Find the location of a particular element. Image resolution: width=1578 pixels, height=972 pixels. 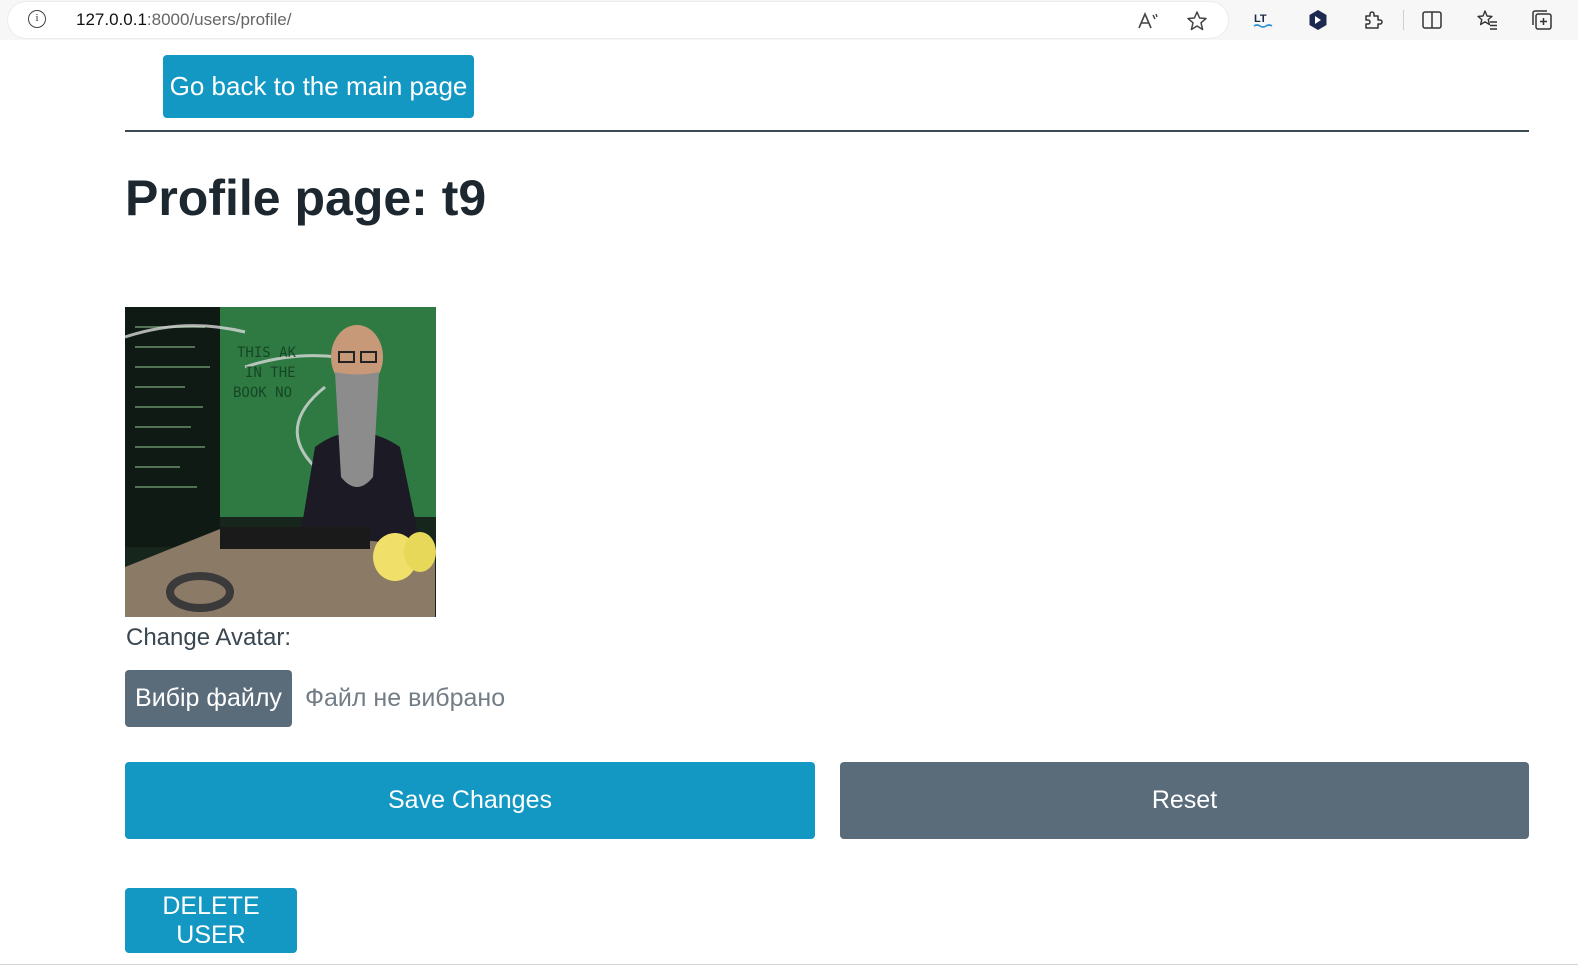

bottom-divider is located at coordinates (789, 964).